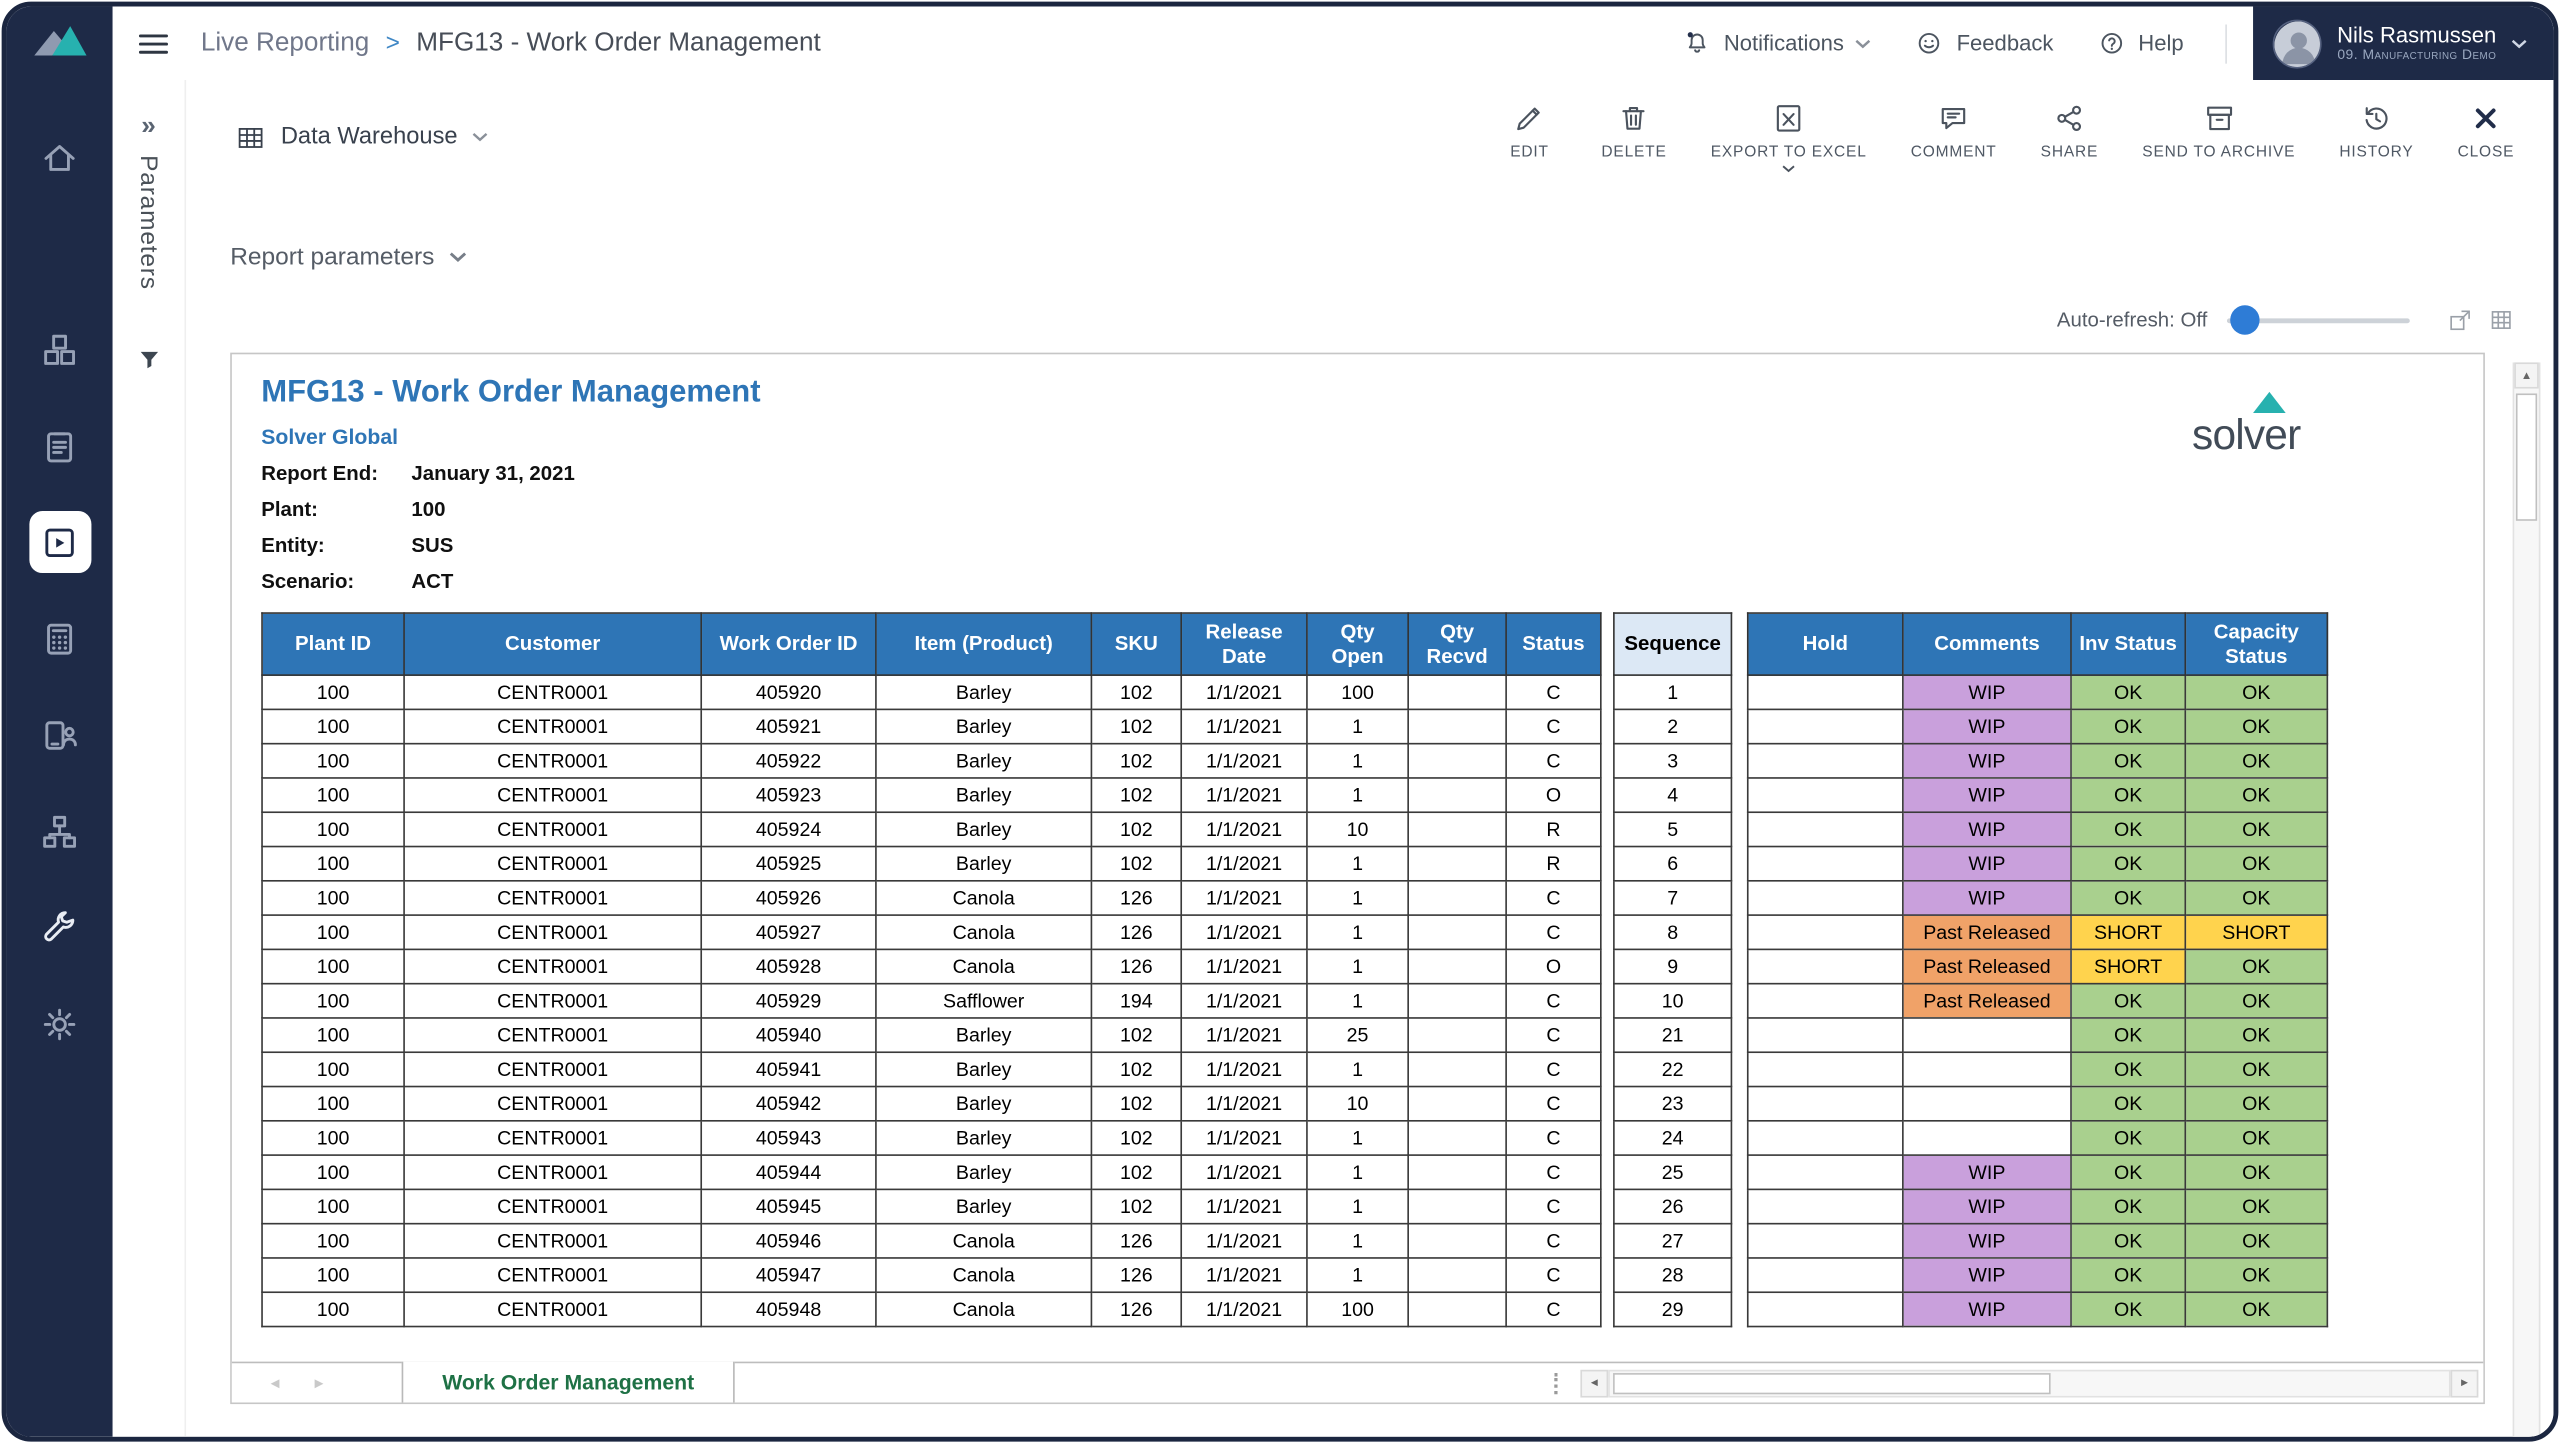 The height and width of the screenshot is (1443, 2560). I want to click on scroll-left-button: ◄, so click(1594, 1382).